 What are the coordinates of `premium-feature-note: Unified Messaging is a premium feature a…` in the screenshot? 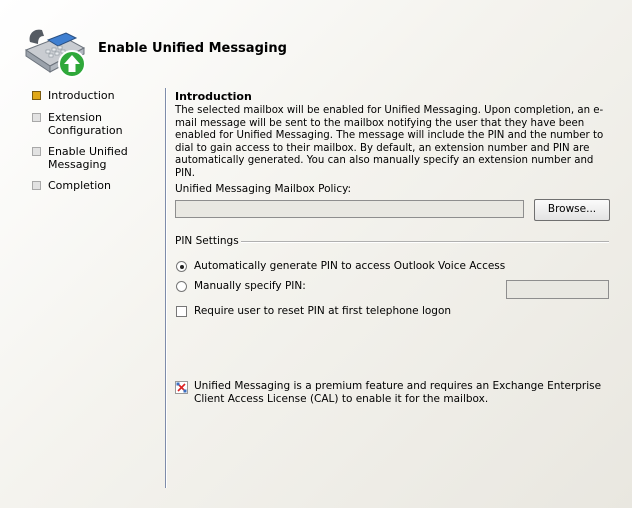 It's located at (398, 392).